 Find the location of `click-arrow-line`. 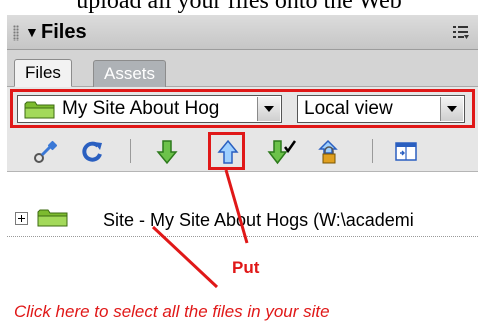

click-arrow-line is located at coordinates (185, 257).